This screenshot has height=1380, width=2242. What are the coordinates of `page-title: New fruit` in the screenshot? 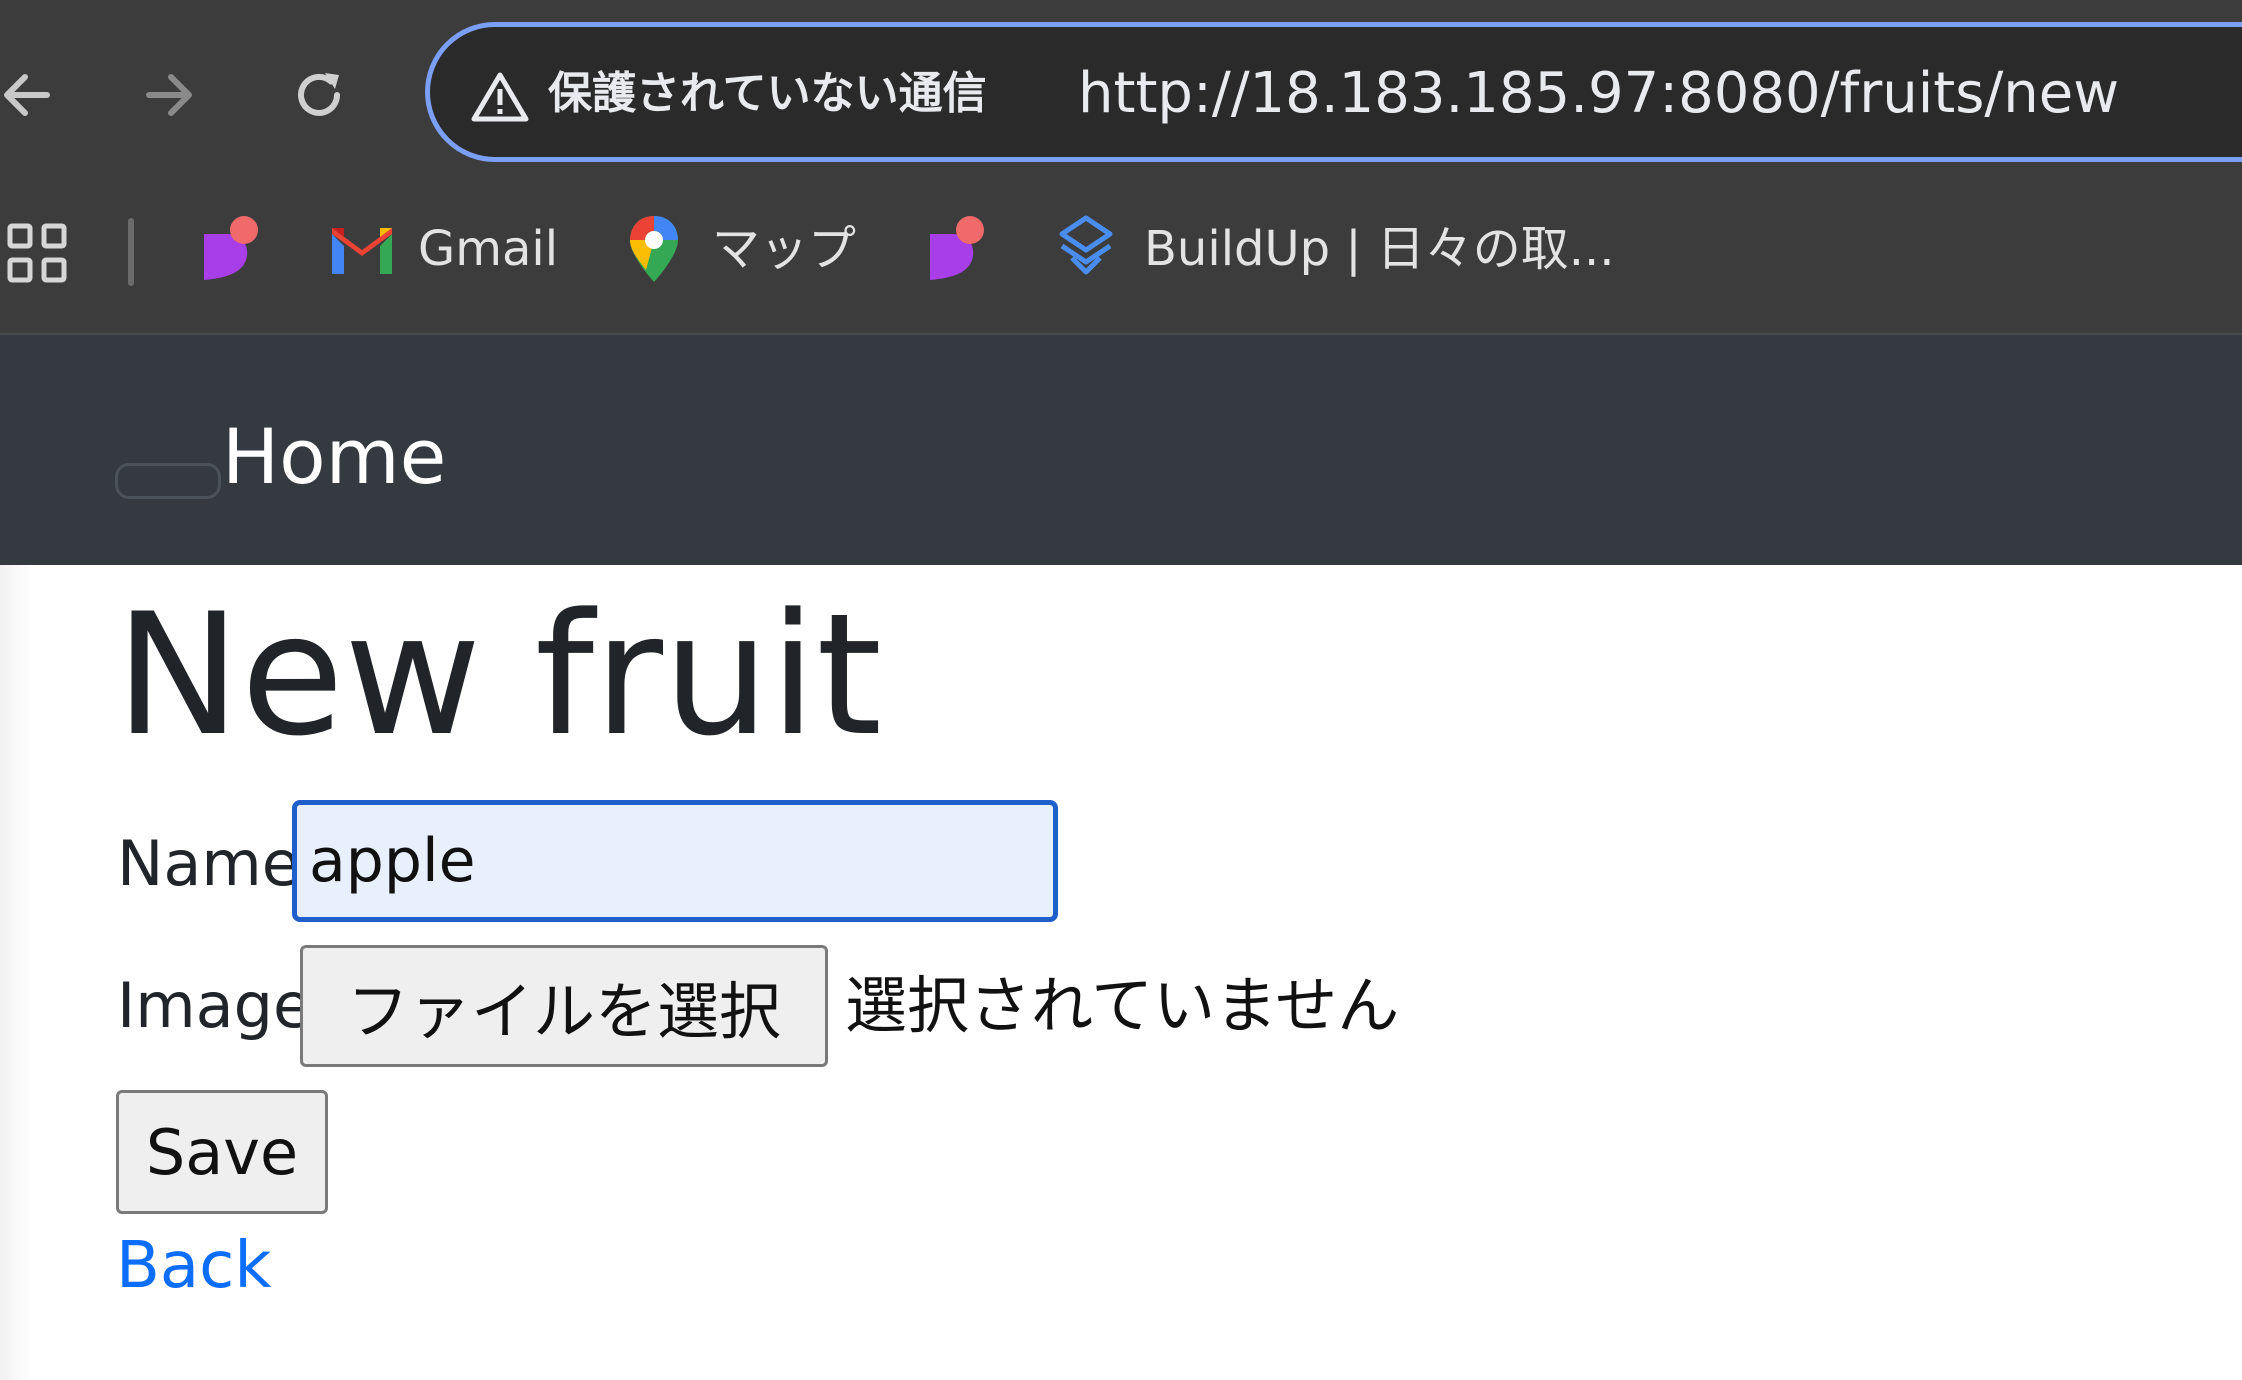 It's located at (499, 675).